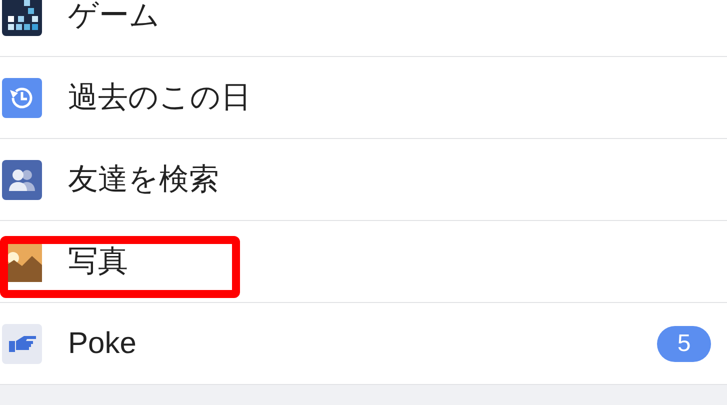 Image resolution: width=727 pixels, height=405 pixels. Describe the element at coordinates (143, 179) in the screenshot. I see `menu-item-label: 友達を検索` at that location.